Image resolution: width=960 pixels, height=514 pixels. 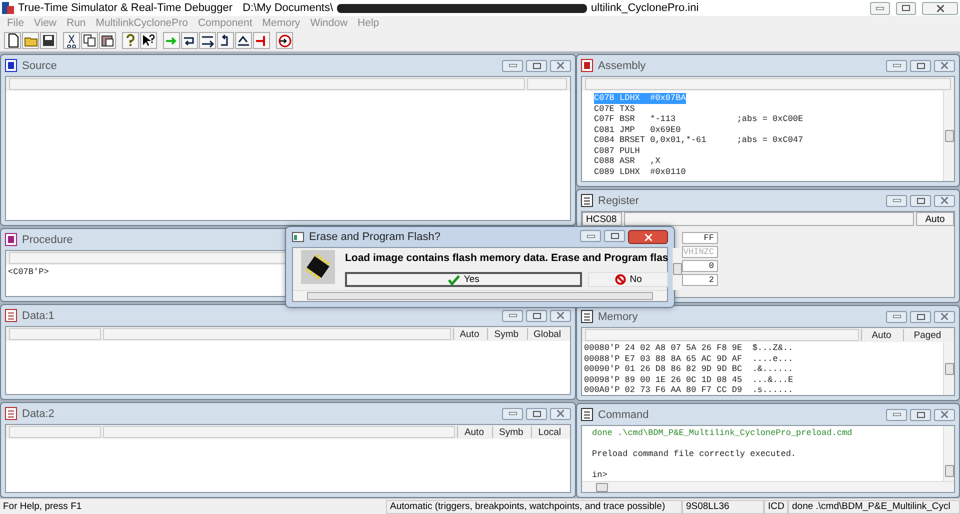 I want to click on command-window-icon, so click(x=587, y=414).